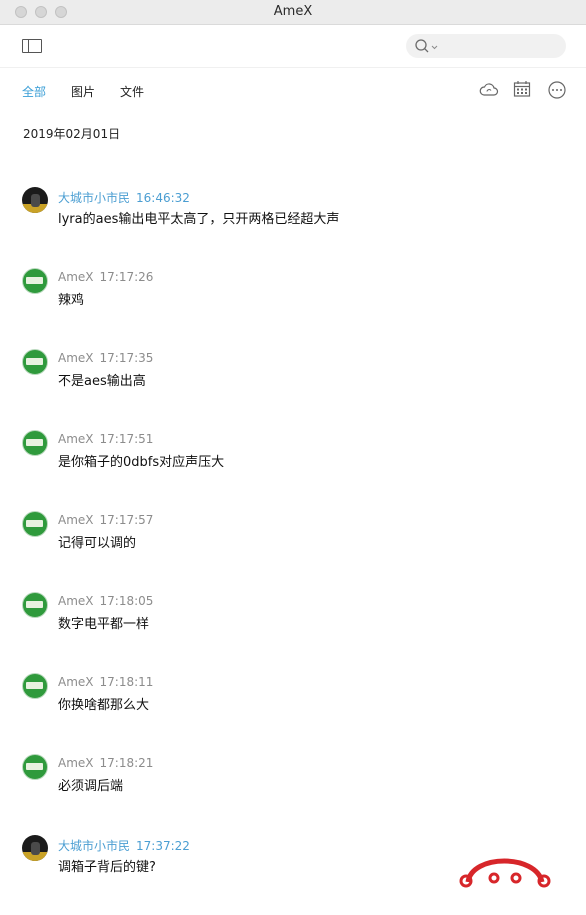 The height and width of the screenshot is (915, 586). I want to click on message-meta: AmeX 17:18:05, so click(105, 601).